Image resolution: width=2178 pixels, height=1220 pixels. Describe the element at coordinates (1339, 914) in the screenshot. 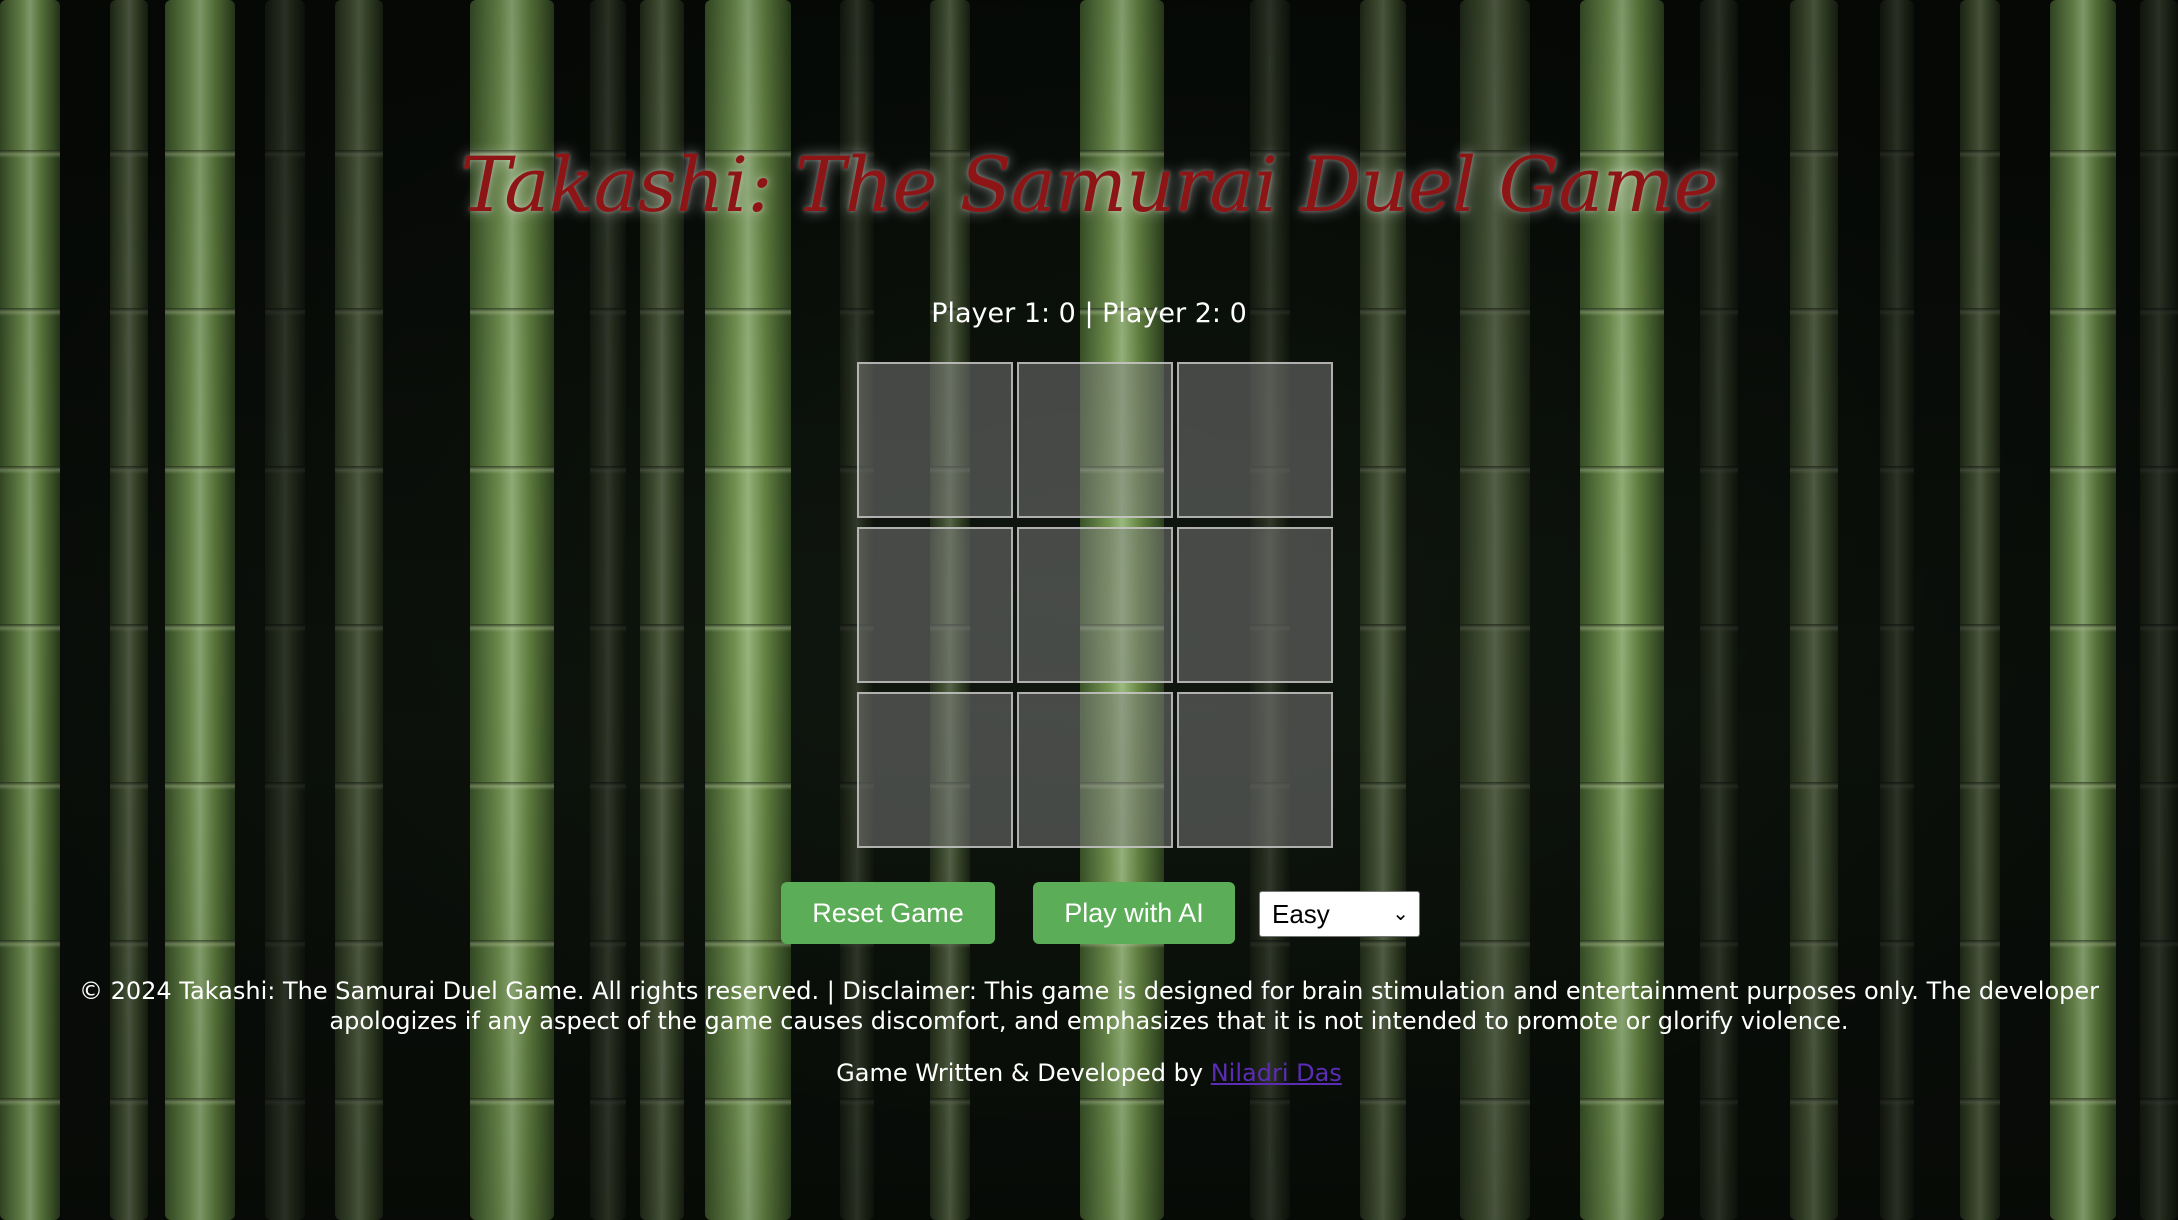

I see `difficulty-select: Easy ⌄` at that location.